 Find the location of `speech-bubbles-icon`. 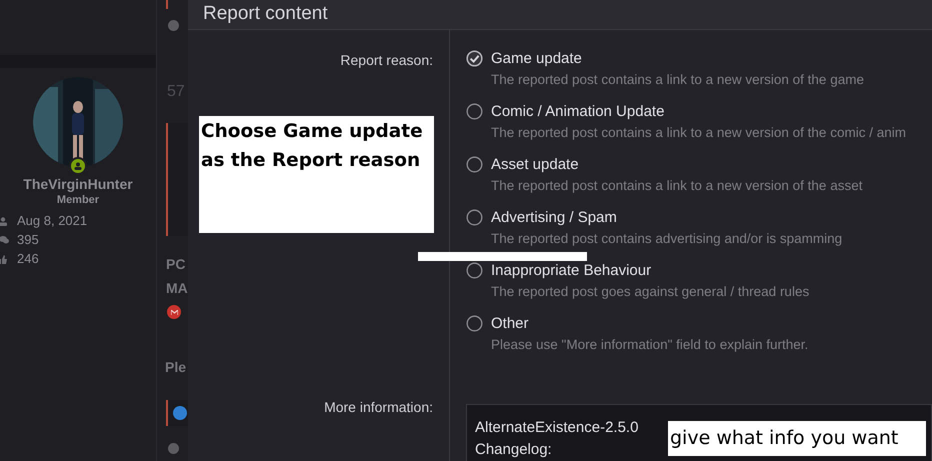

speech-bubbles-icon is located at coordinates (4, 240).